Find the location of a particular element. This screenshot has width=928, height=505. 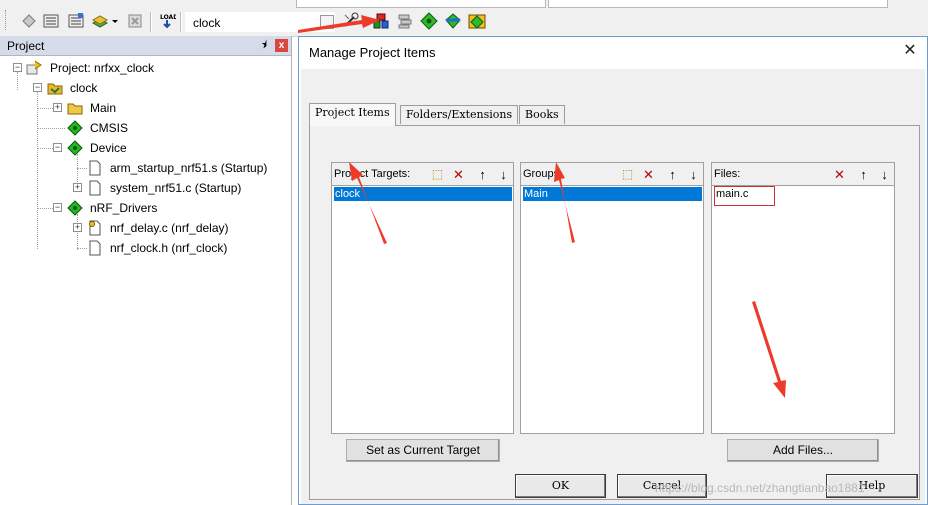

translate-icon is located at coordinates (29, 21).